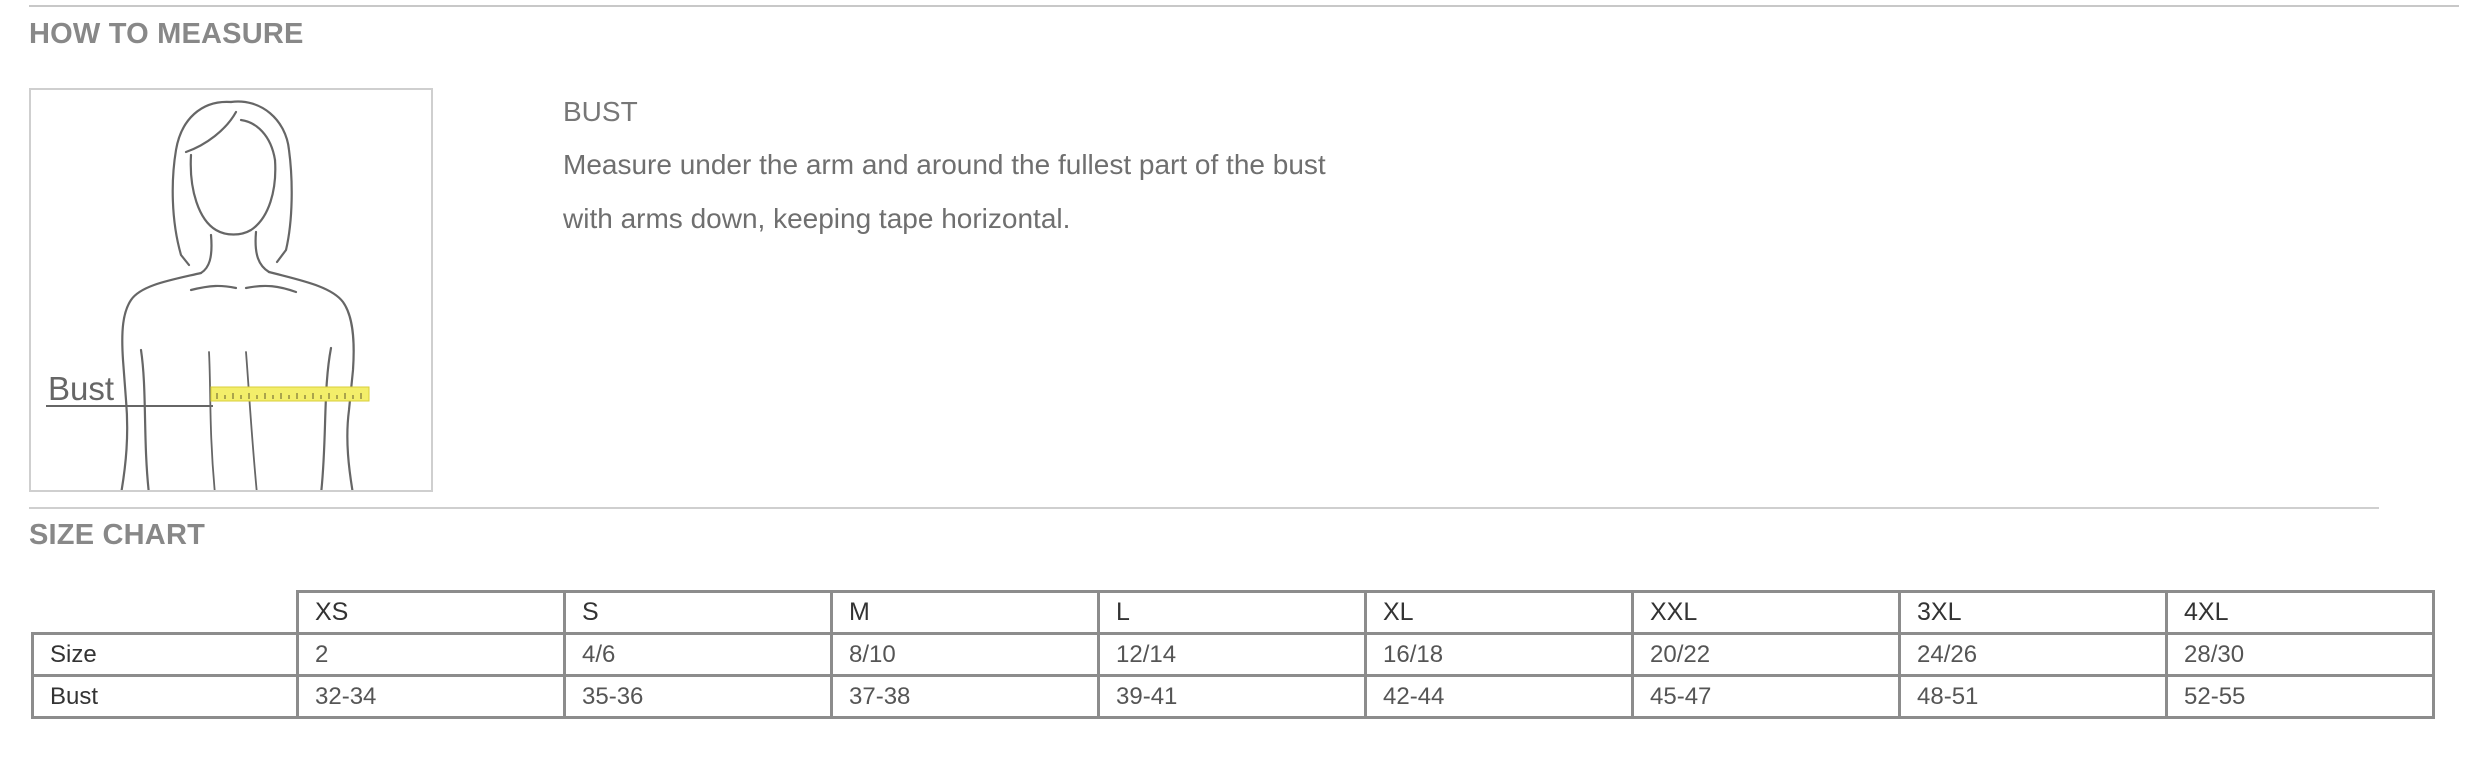 The height and width of the screenshot is (777, 2488). What do you see at coordinates (2300, 696) in the screenshot?
I see `table-cell: 52-55` at bounding box center [2300, 696].